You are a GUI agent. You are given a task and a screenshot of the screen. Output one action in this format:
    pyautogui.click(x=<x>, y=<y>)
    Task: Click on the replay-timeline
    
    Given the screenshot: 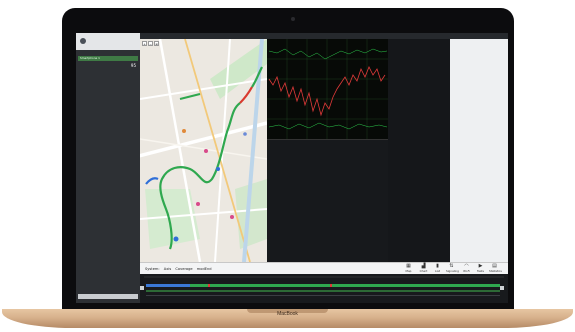 What is the action you would take?
    pyautogui.click(x=324, y=288)
    